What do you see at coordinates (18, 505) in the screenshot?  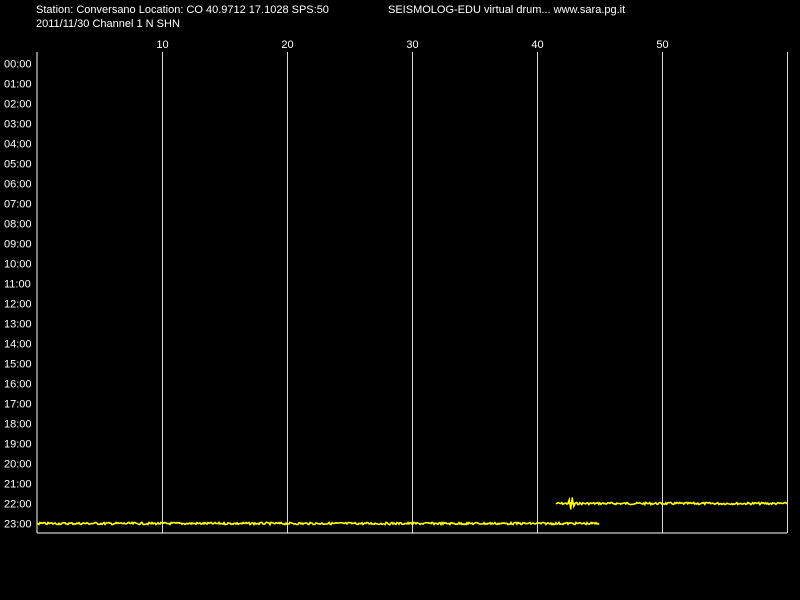 I see `hour-label: 22:00` at bounding box center [18, 505].